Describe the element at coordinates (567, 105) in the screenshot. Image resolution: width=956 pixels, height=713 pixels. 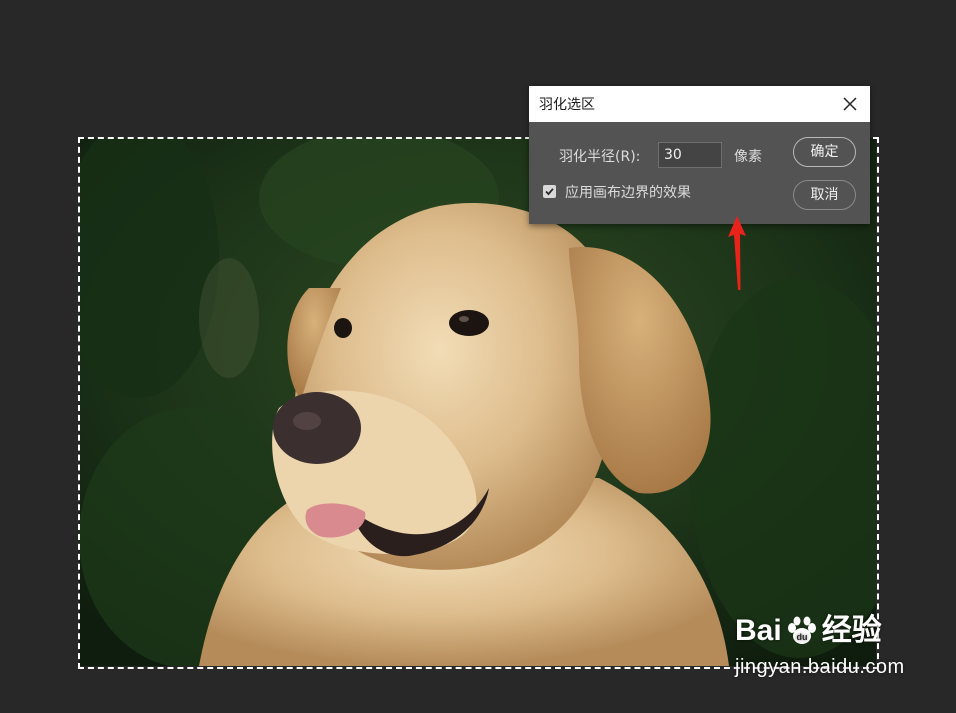
I see `dialog-title: 羽化选区` at that location.